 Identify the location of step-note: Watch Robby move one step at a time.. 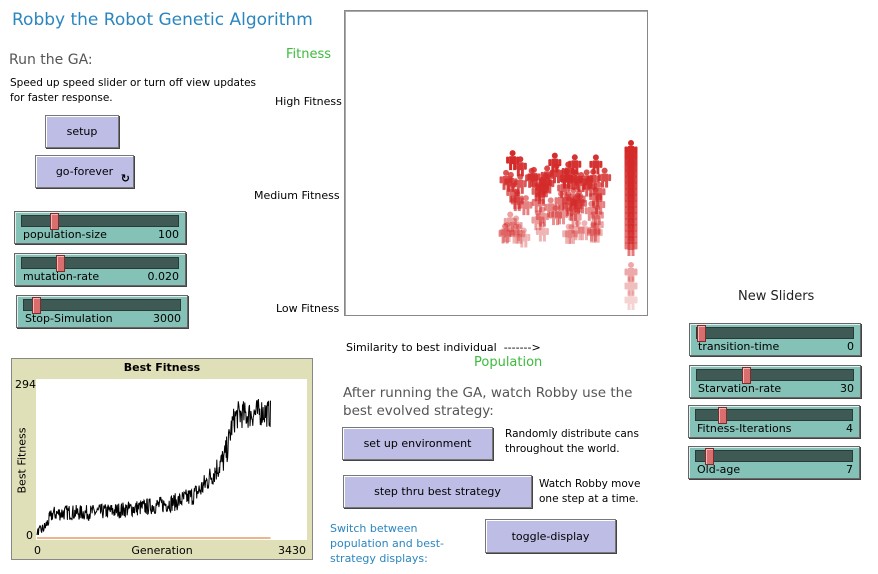
(590, 491).